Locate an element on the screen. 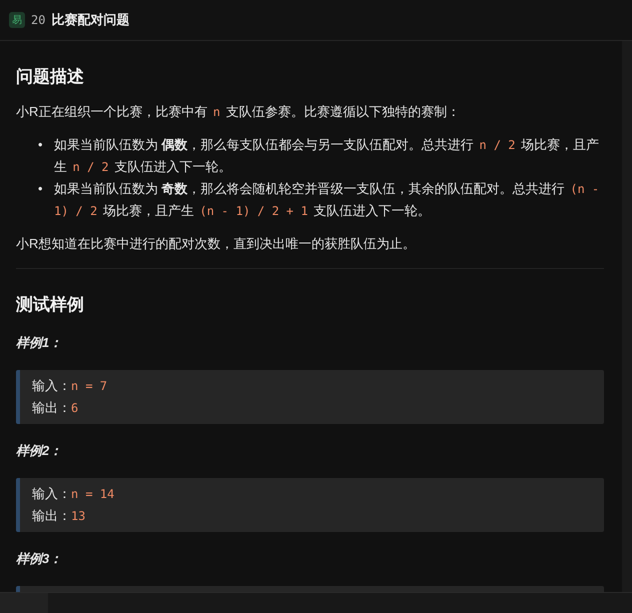 The image size is (632, 613). sample-label: 样例3： is located at coordinates (40, 559).